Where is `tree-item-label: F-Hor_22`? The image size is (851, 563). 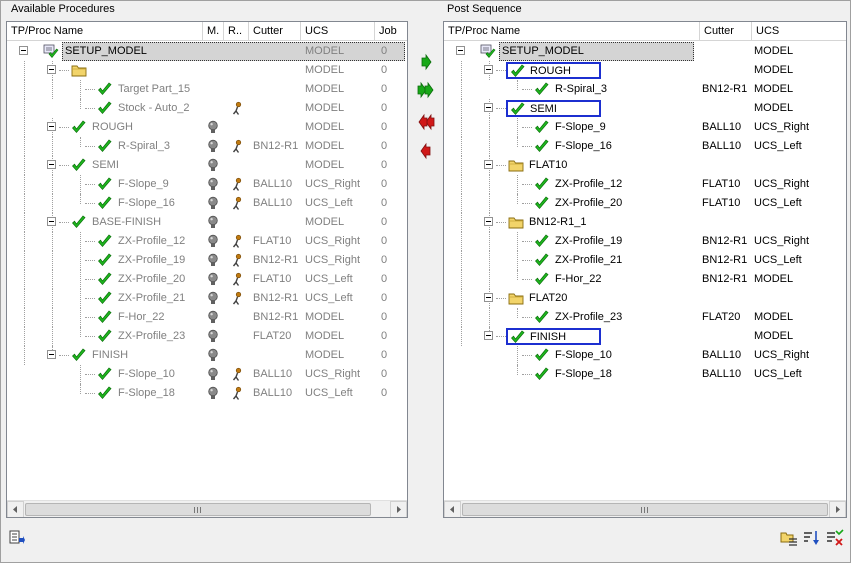
tree-item-label: F-Hor_22 is located at coordinates (141, 317).